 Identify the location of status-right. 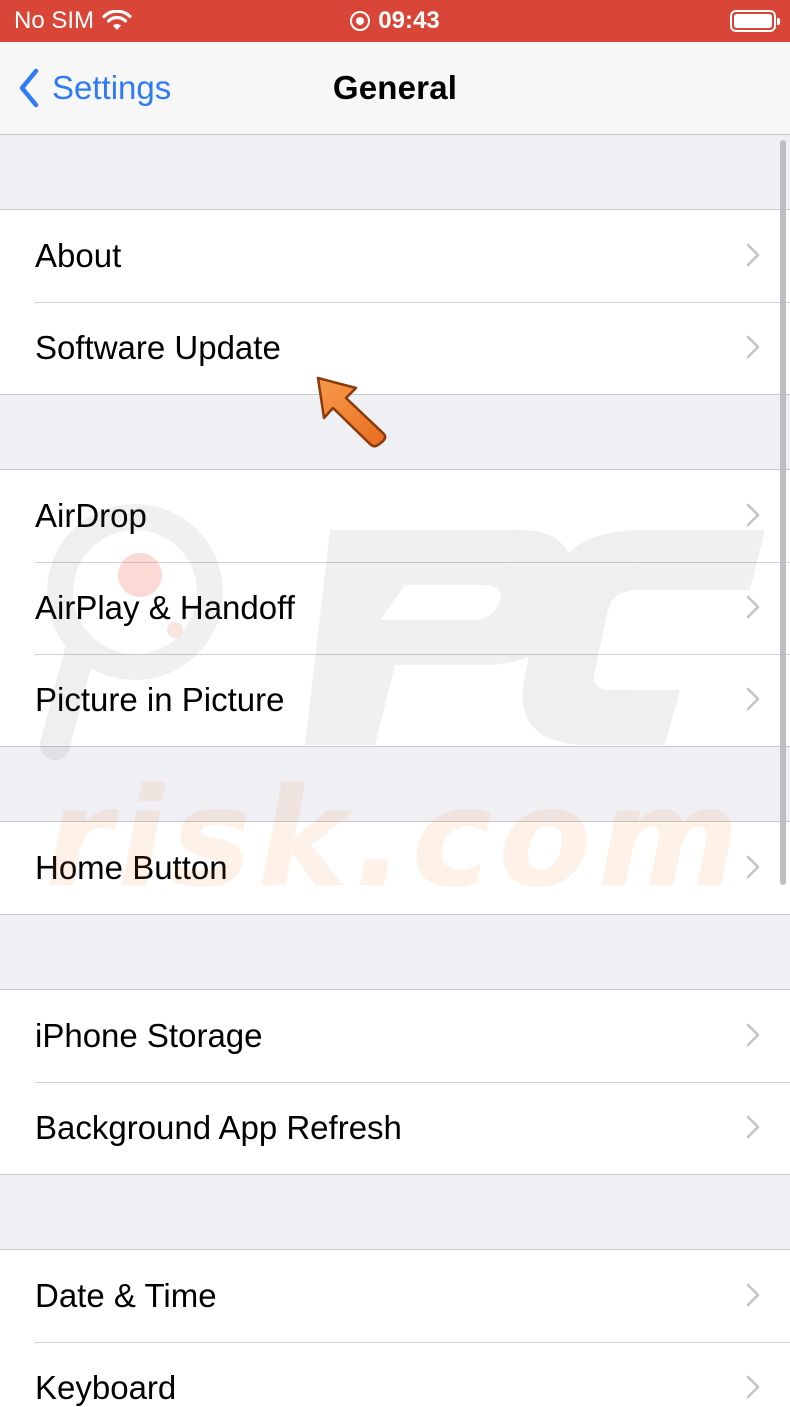
(755, 21).